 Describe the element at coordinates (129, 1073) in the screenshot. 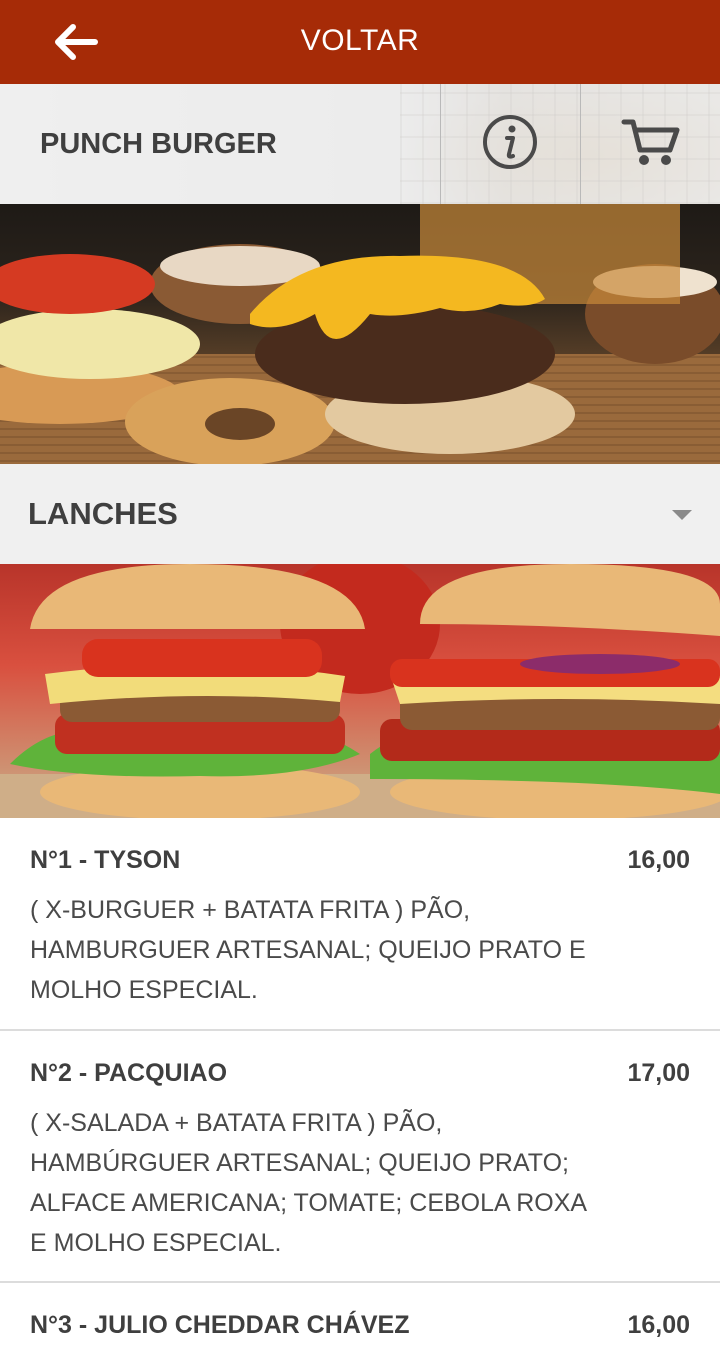

I see `item-name: N°2 - PACQUIAO` at that location.